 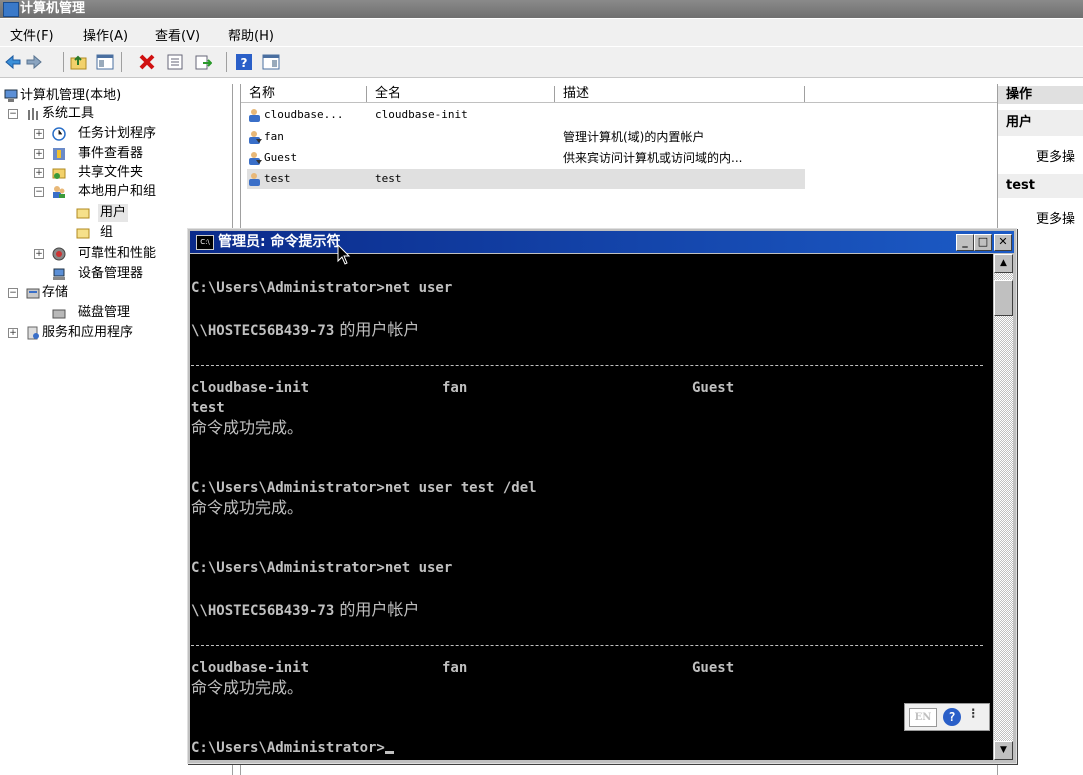 What do you see at coordinates (923, 717) in the screenshot?
I see `ime-language-button: EN` at bounding box center [923, 717].